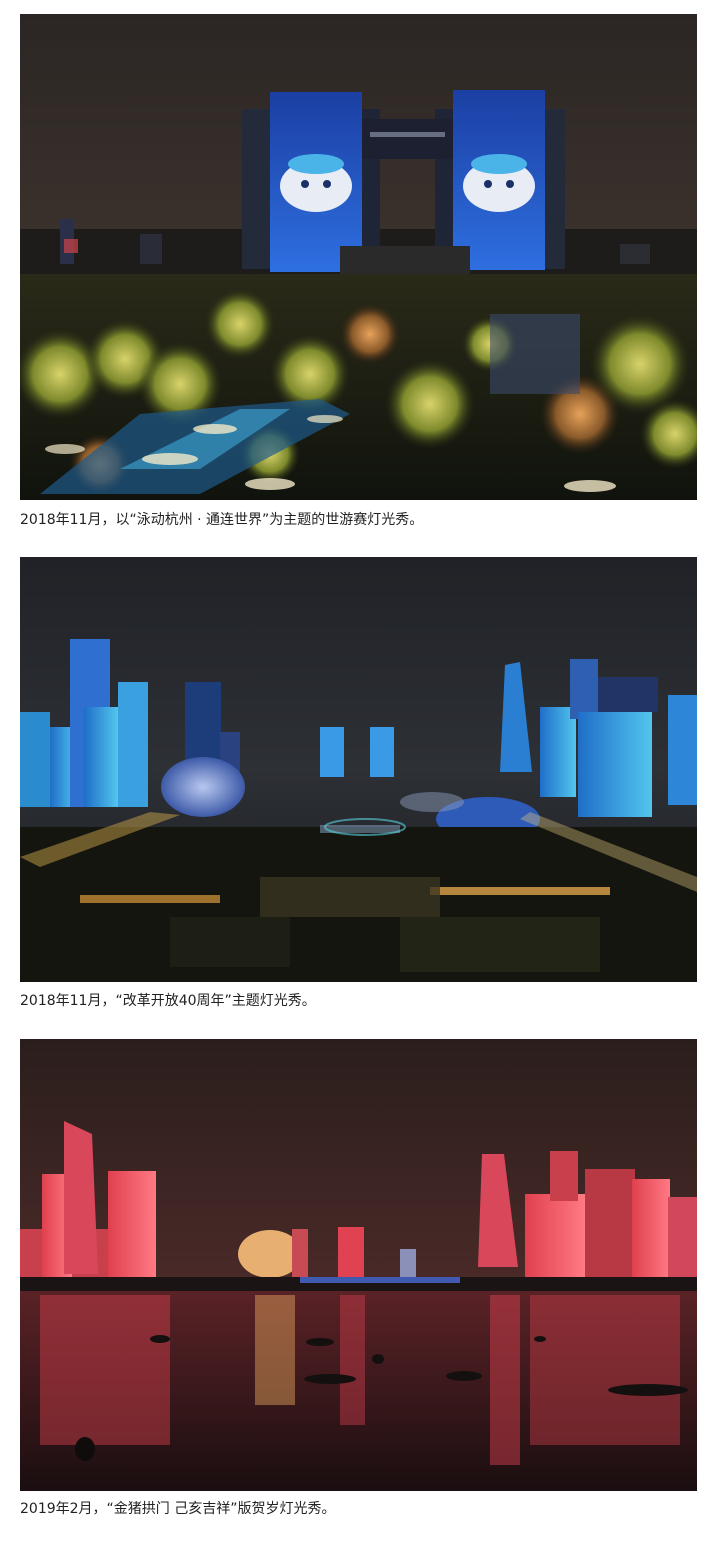  Describe the element at coordinates (222, 520) in the screenshot. I see `photo-caption: 2018年11月，以“泳动杭州 · 通连世界”为主题的世游赛灯光秀。` at that location.